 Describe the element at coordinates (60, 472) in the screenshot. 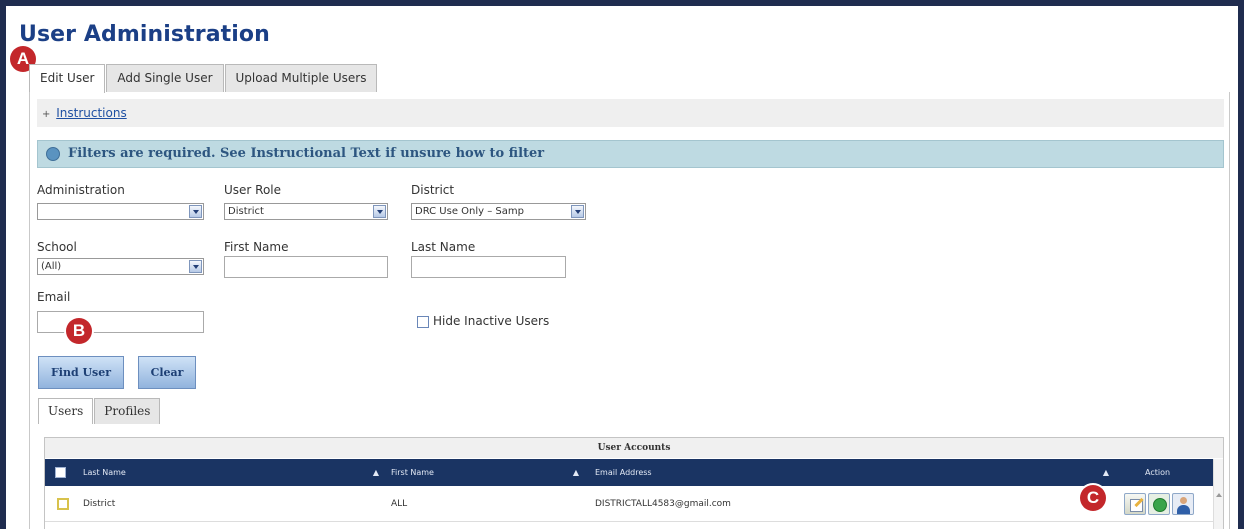

I see `select-all-checkbox` at that location.